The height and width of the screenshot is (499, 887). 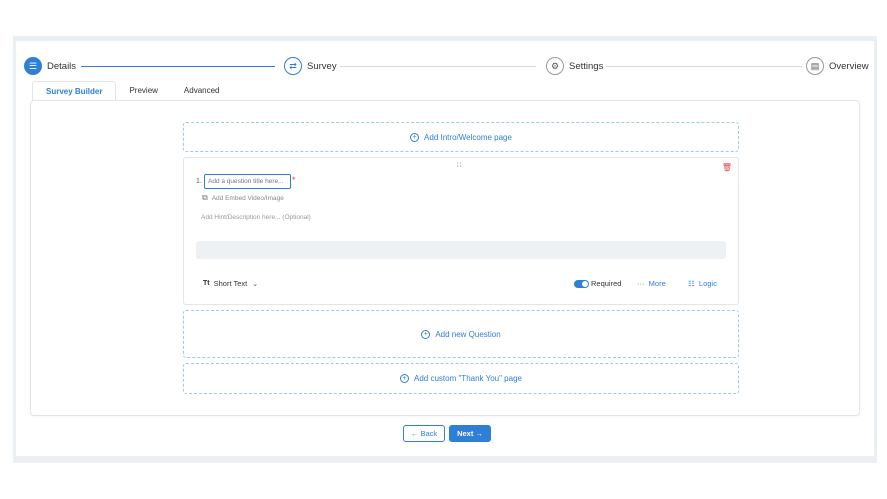 What do you see at coordinates (581, 283) in the screenshot?
I see `toggle-switch` at bounding box center [581, 283].